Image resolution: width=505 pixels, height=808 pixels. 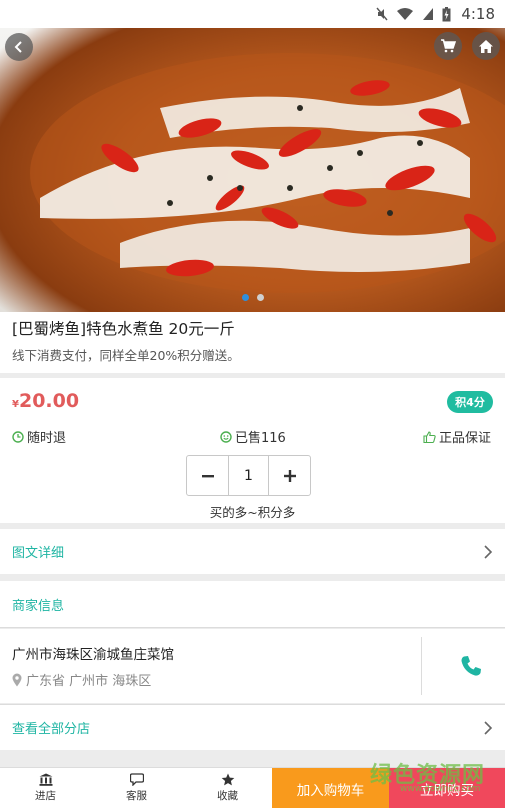 I want to click on carousel-dot-active, so click(x=245, y=297).